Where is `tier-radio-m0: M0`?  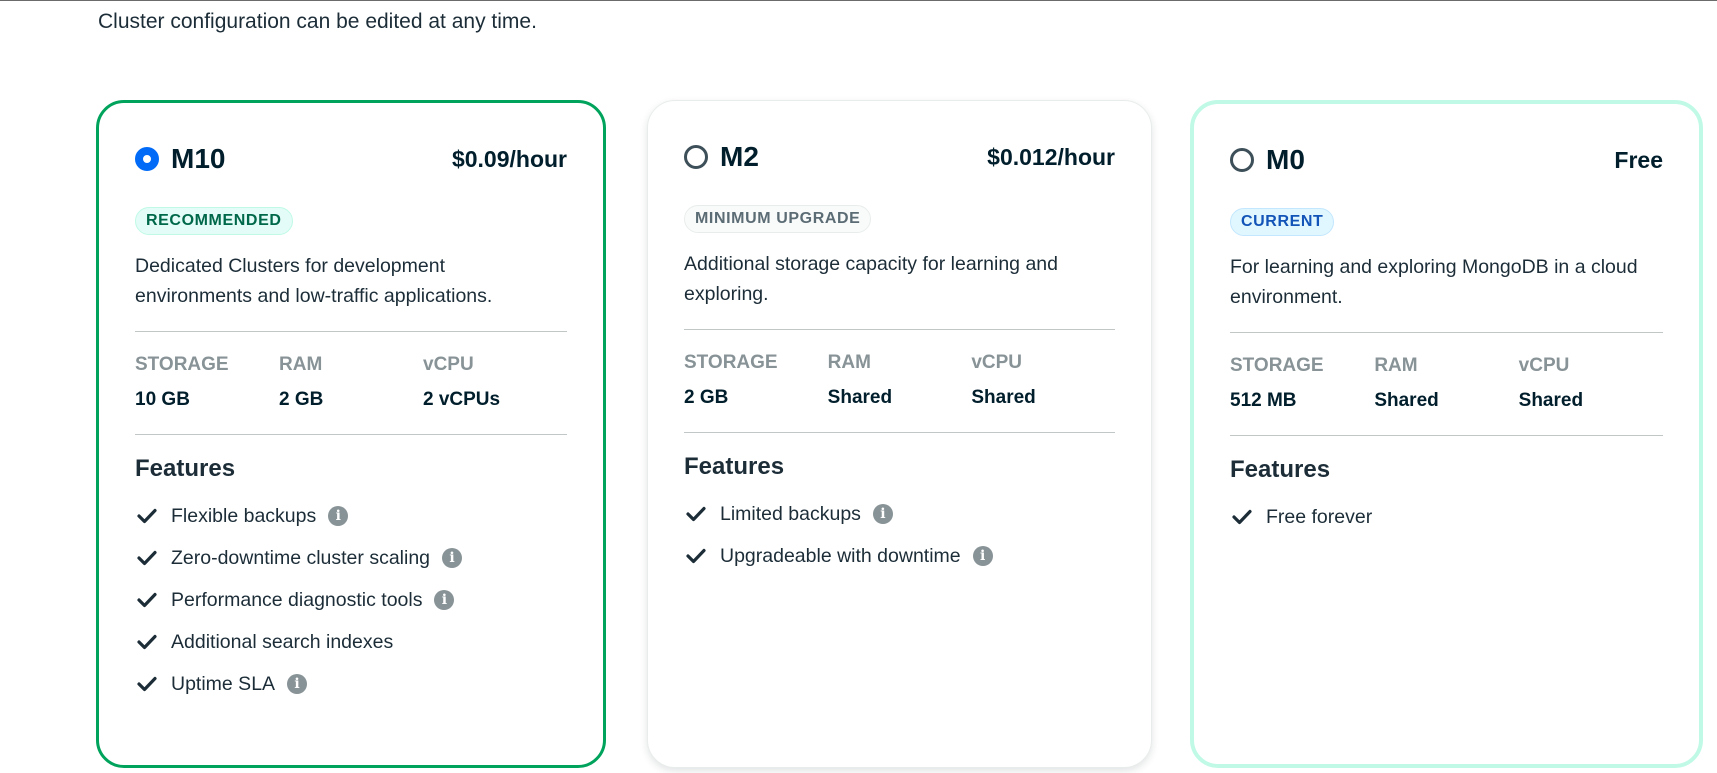
tier-radio-m0: M0 is located at coordinates (1267, 160).